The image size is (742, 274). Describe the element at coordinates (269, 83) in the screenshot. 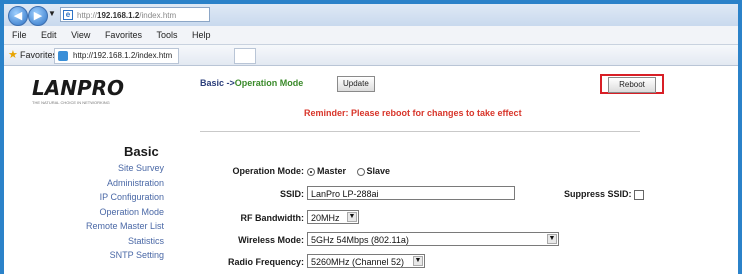

I see `breadcrumb-current: Operation Mode` at that location.